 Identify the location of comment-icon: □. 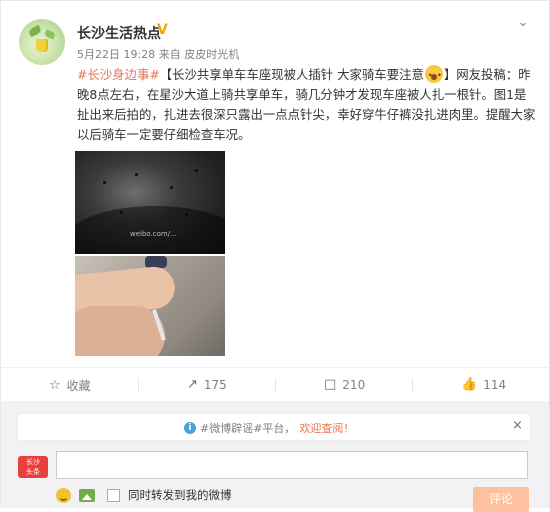
(330, 384).